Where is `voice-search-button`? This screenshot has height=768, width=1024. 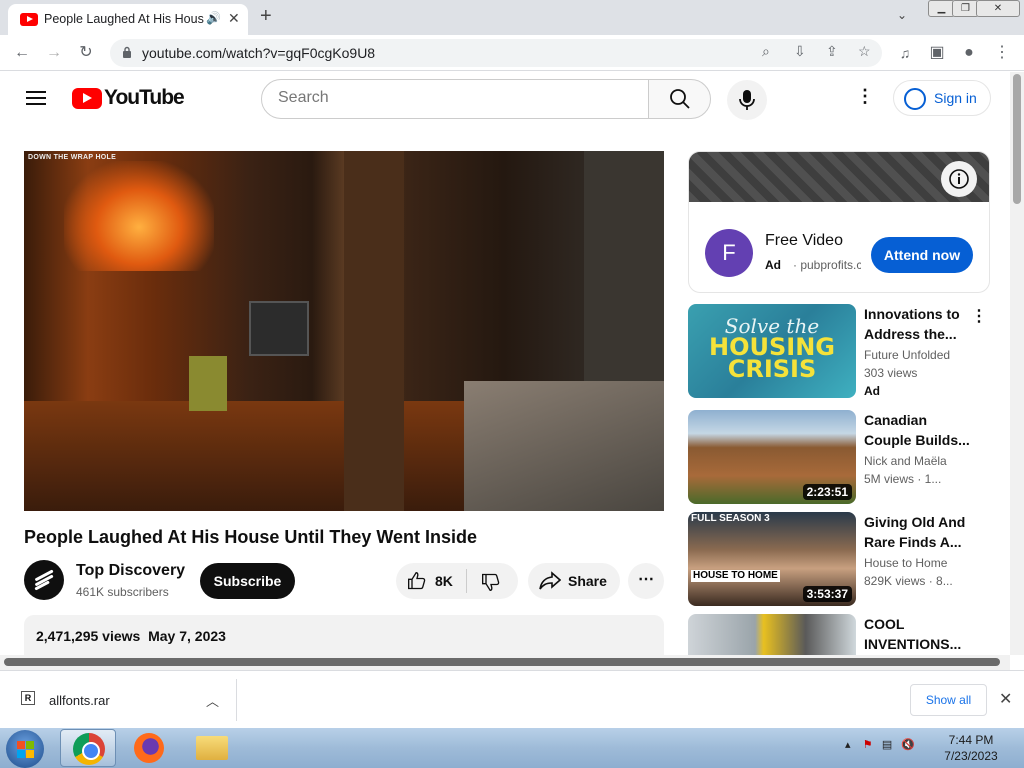
voice-search-button is located at coordinates (747, 100).